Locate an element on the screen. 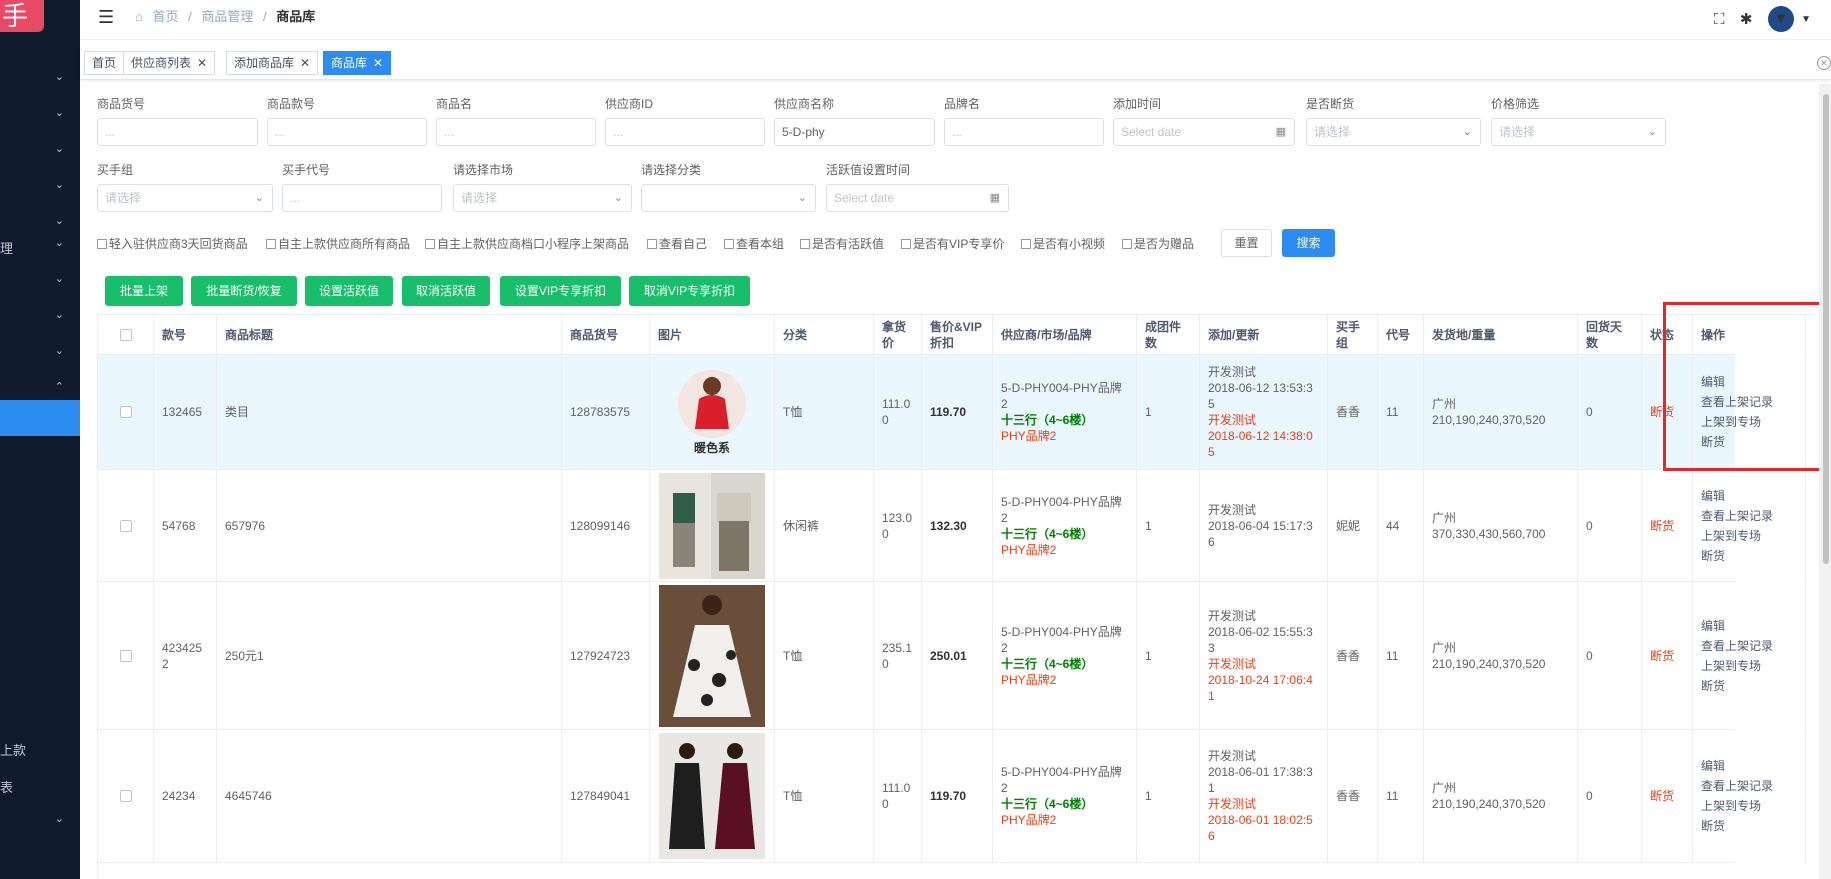 Image resolution: width=1831 pixels, height=879 pixels. market-name: 十三行（4~6楼） is located at coordinates (1047, 663).